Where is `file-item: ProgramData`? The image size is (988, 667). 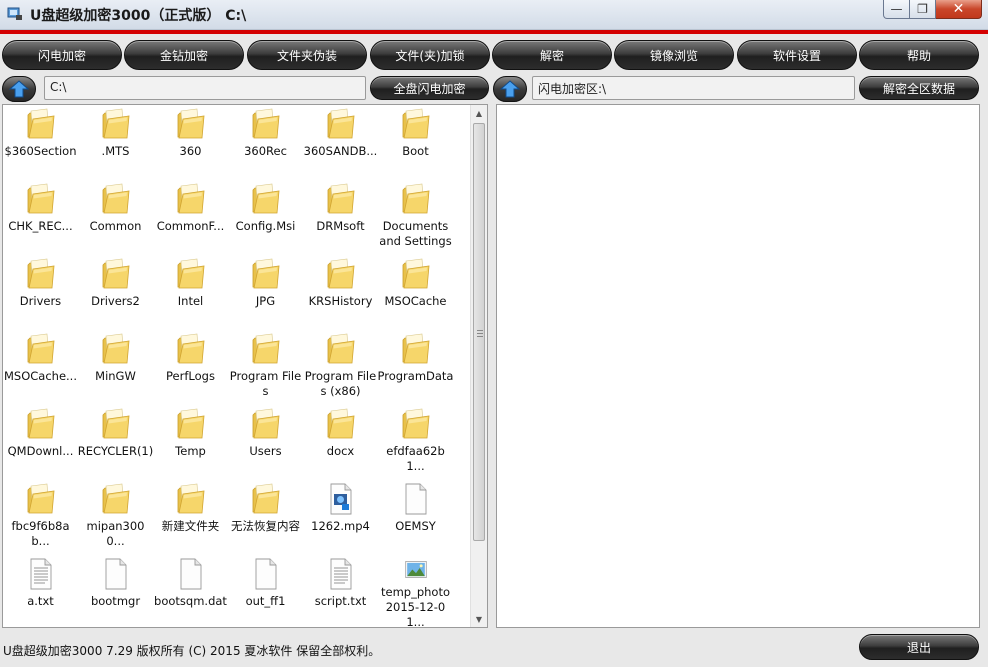
file-item: ProgramData is located at coordinates (415, 367).